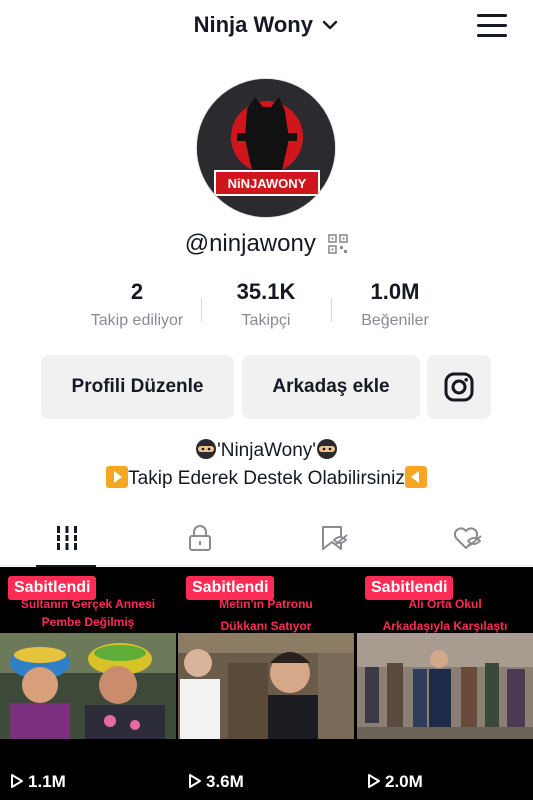 The image size is (533, 800). What do you see at coordinates (445, 626) in the screenshot?
I see `video-caption: Arkadaşıyla Karşılaştı` at bounding box center [445, 626].